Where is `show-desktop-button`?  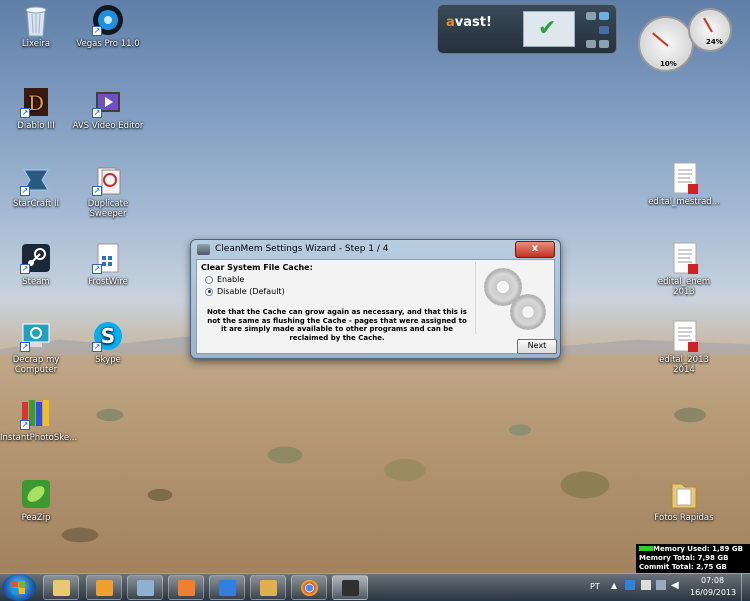 show-desktop-button is located at coordinates (745, 587).